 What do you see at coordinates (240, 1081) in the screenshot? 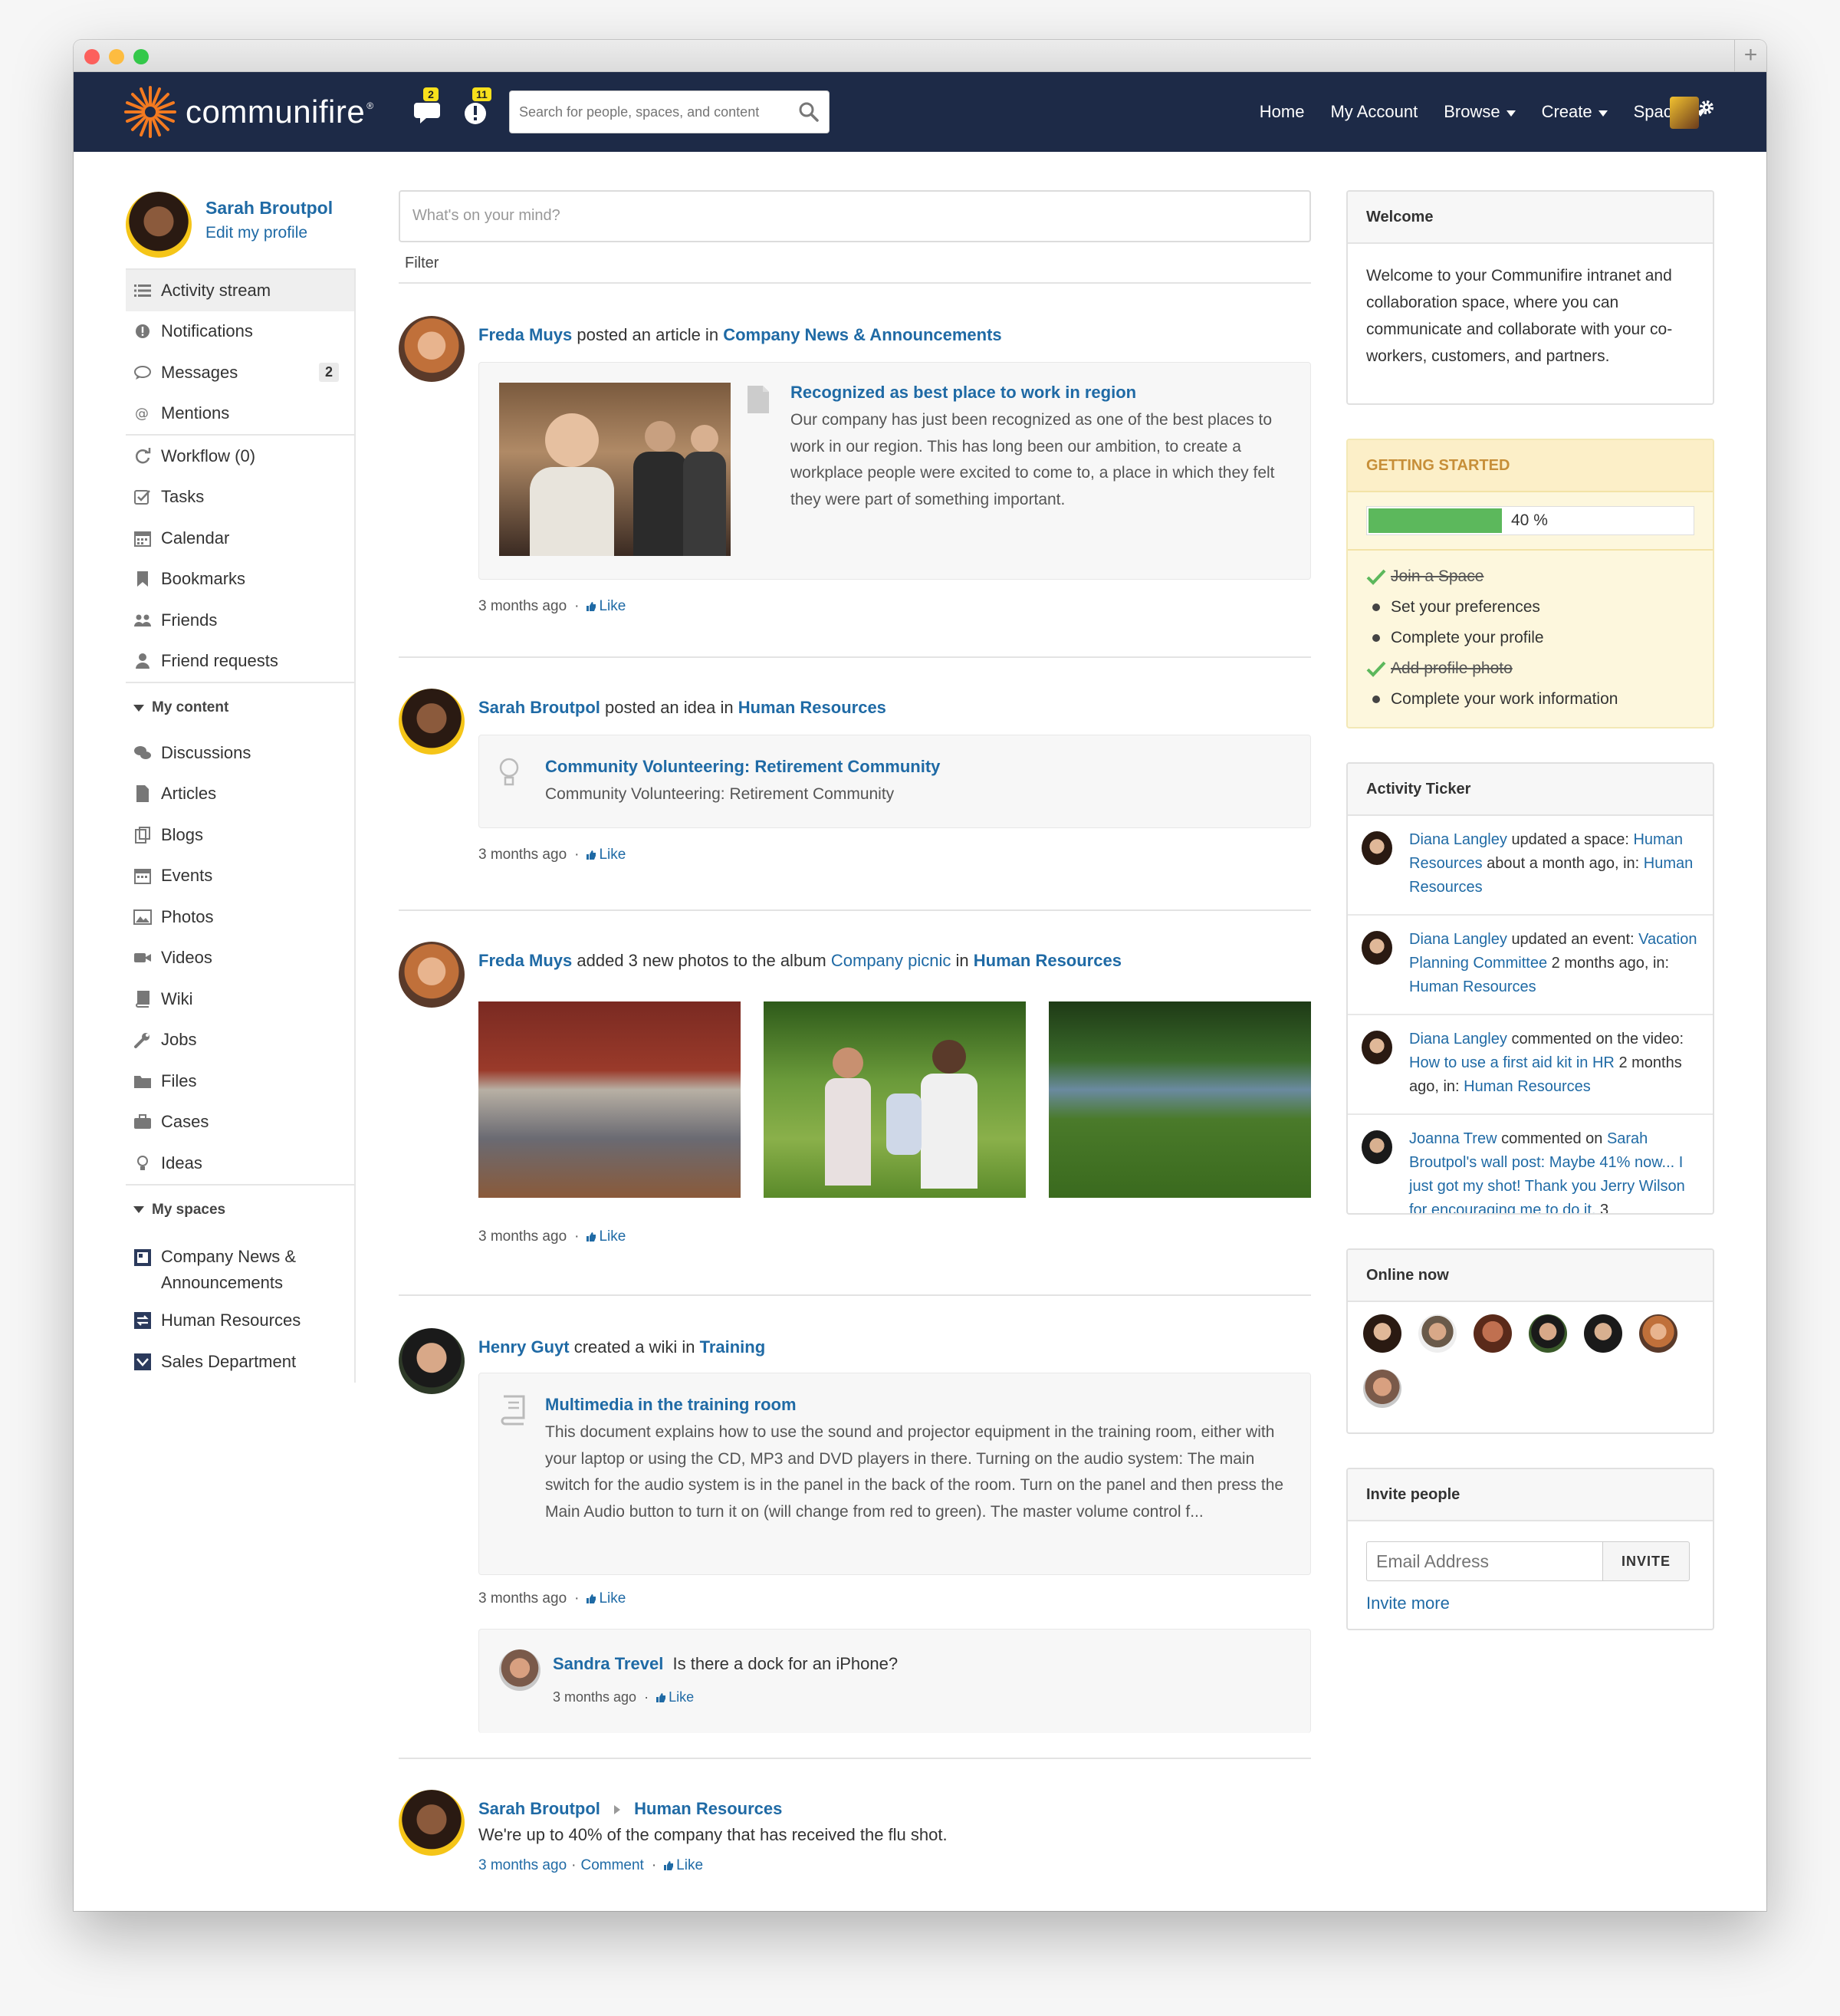
I see `sidebar-item-files: Files` at bounding box center [240, 1081].